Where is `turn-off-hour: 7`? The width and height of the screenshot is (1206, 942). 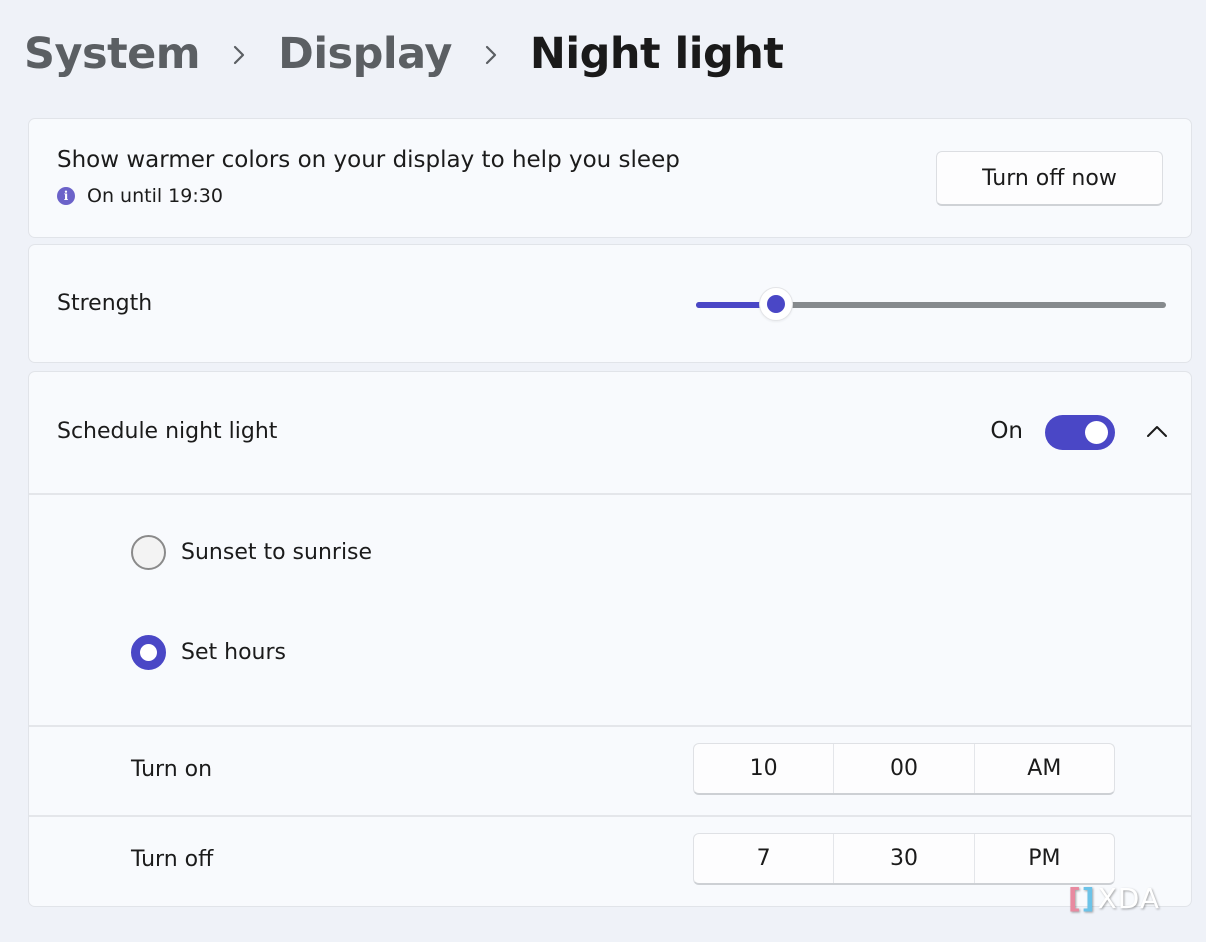 turn-off-hour: 7 is located at coordinates (764, 858).